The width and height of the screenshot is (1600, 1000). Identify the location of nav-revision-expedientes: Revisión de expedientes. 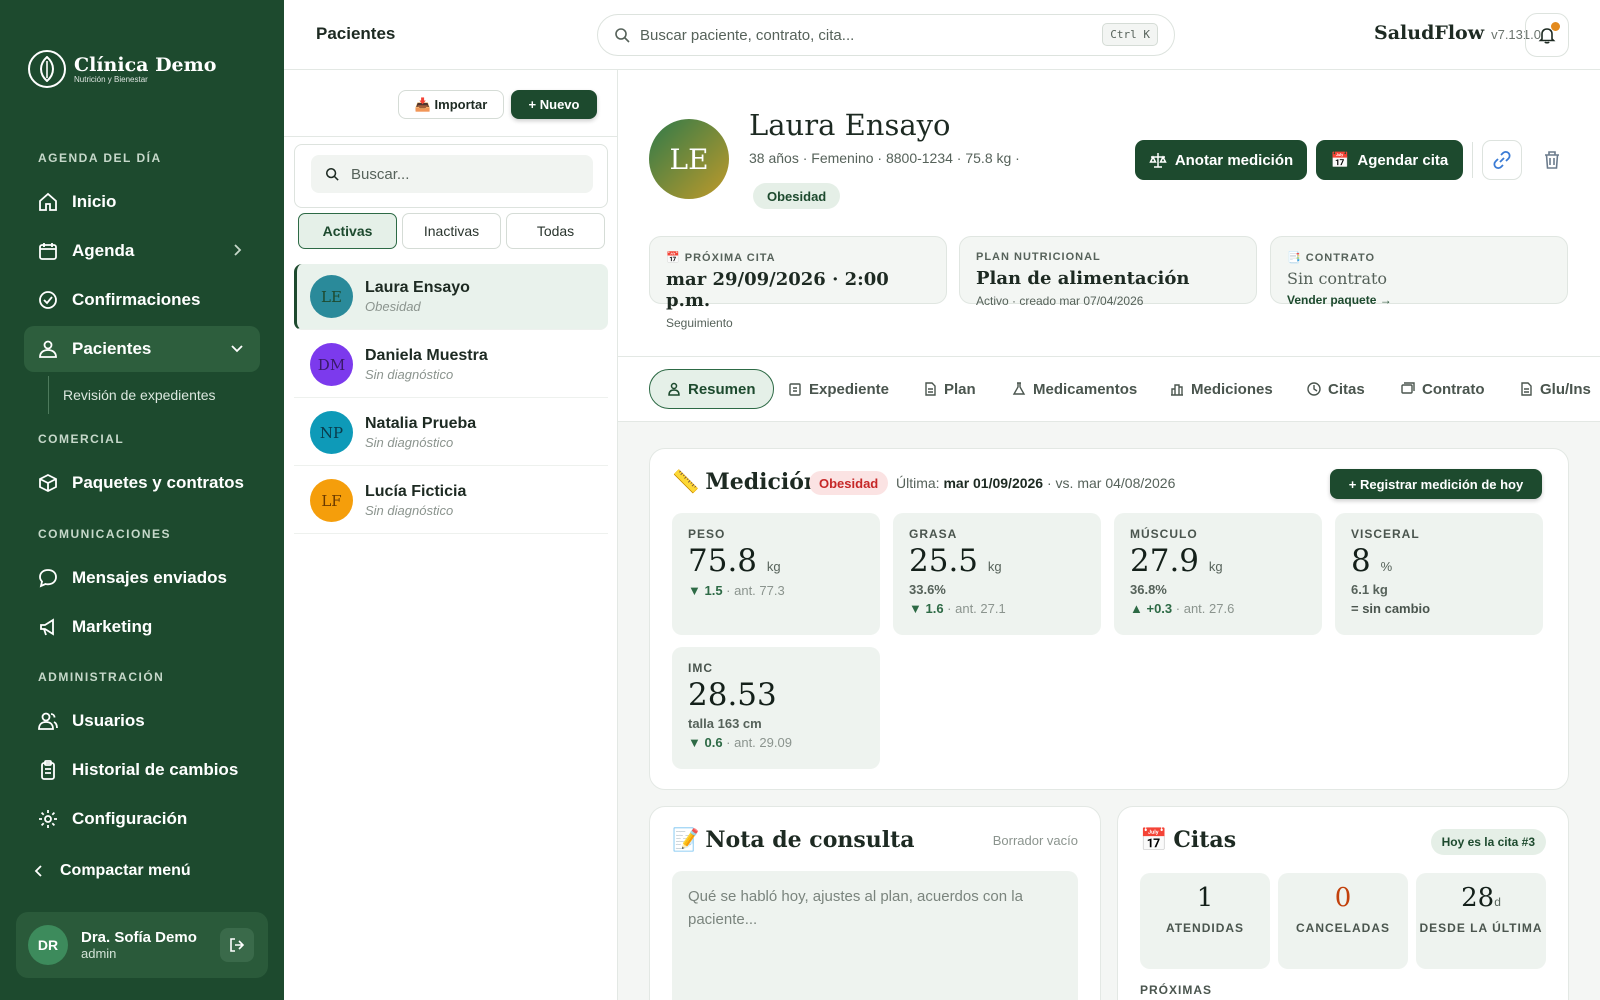
(153, 395).